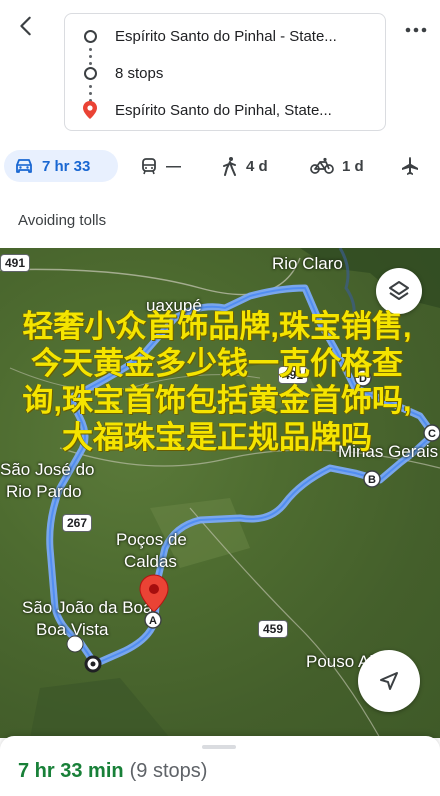 The width and height of the screenshot is (440, 796). What do you see at coordinates (229, 166) in the screenshot?
I see `walk-icon` at bounding box center [229, 166].